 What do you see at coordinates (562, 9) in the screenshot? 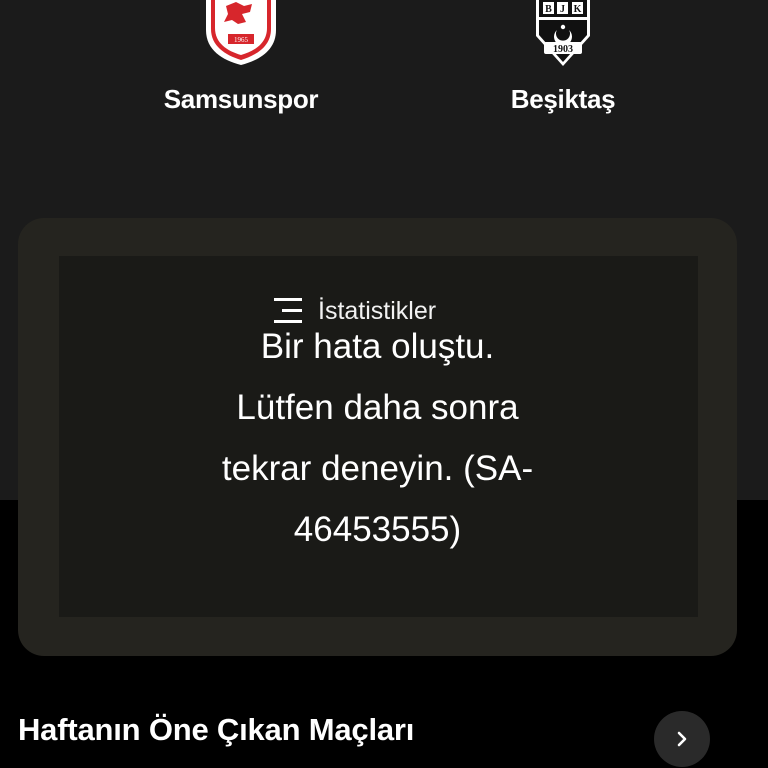
I see `besiktas-logo-j: J` at bounding box center [562, 9].